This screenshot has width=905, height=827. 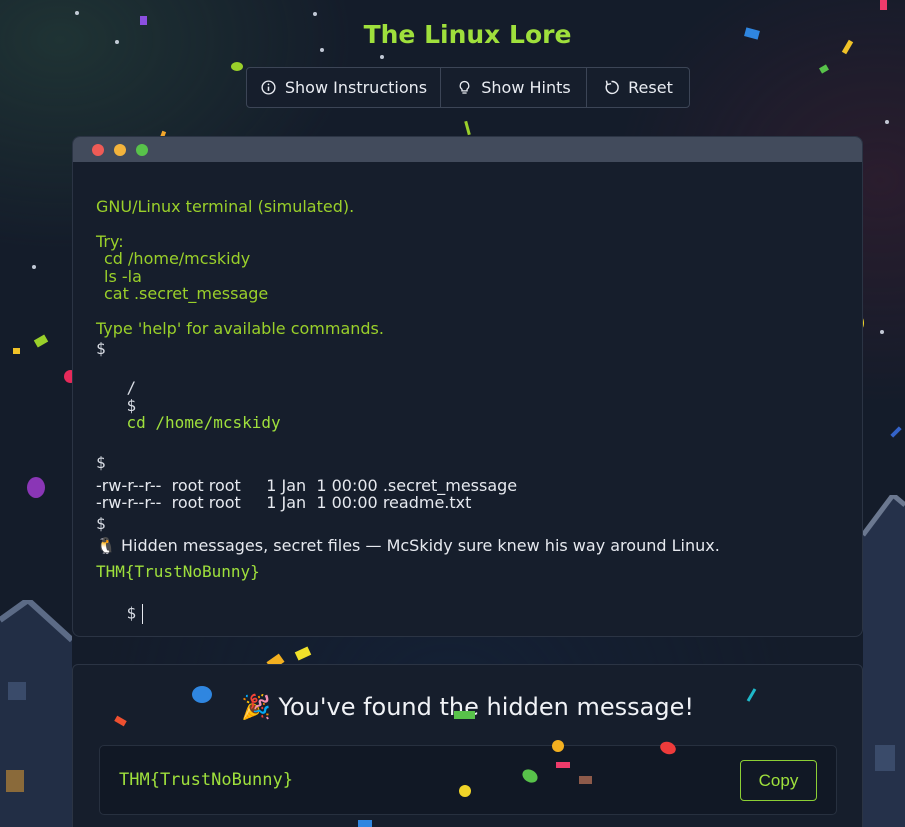 I want to click on minimize-dot-icon, so click(x=120, y=149).